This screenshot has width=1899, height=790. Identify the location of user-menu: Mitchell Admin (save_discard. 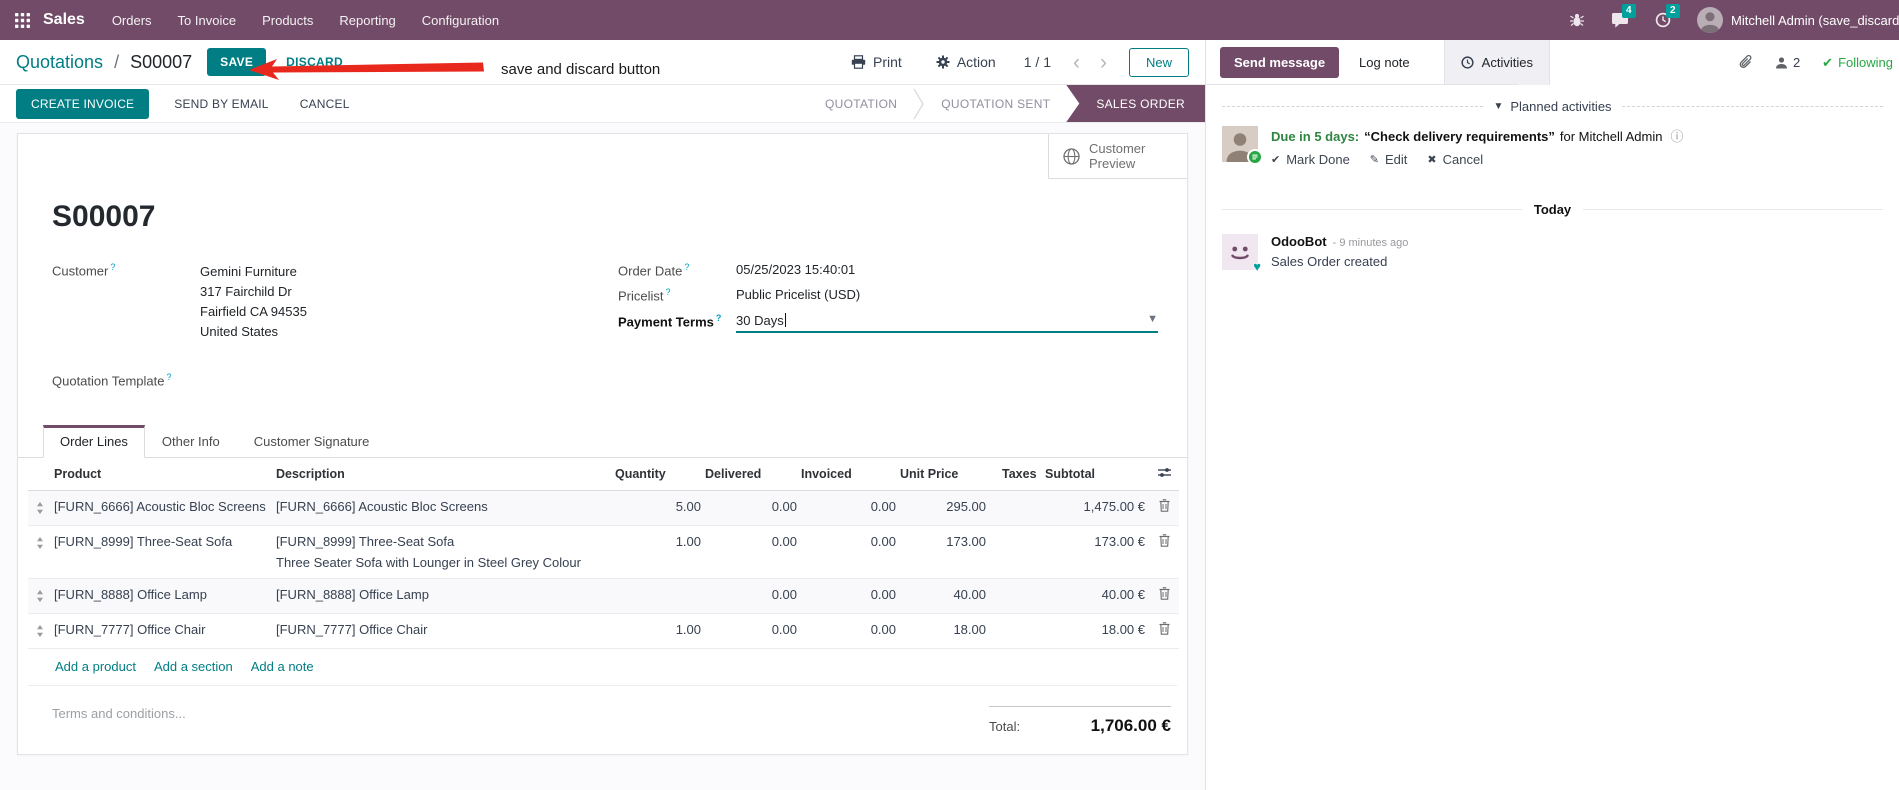
(1798, 20).